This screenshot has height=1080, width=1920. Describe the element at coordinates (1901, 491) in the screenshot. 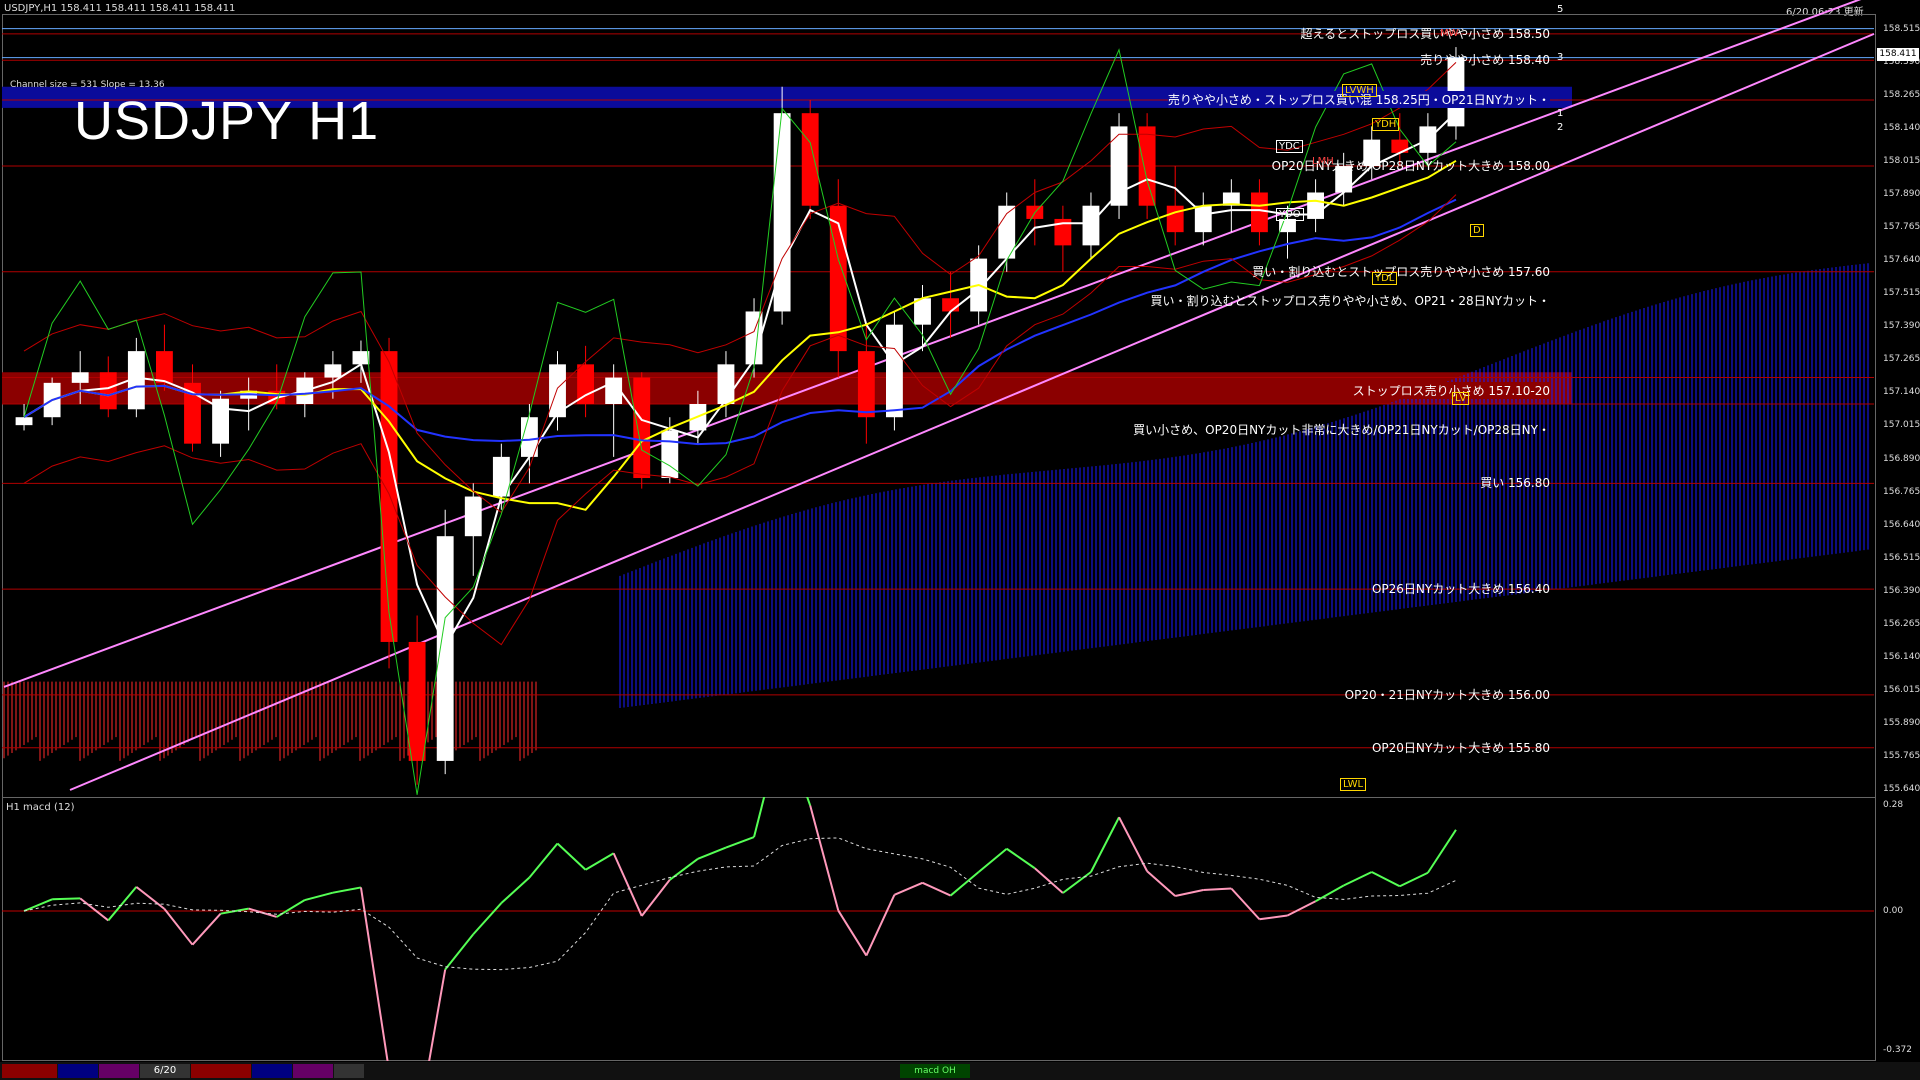

I see `price-tick: 156.765` at that location.